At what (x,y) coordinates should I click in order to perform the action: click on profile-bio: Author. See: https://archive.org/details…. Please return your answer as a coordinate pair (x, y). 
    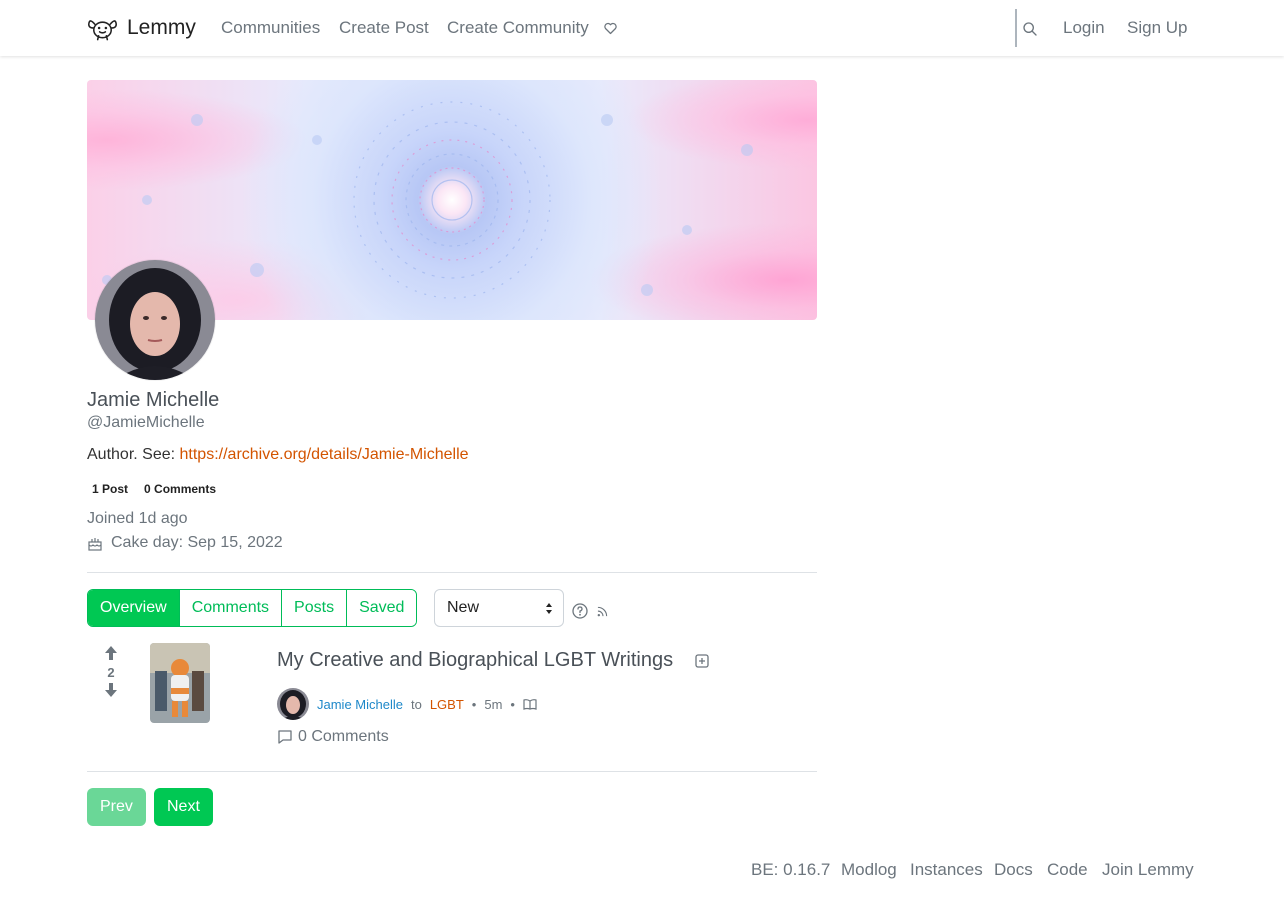
    Looking at the image, I should click on (278, 455).